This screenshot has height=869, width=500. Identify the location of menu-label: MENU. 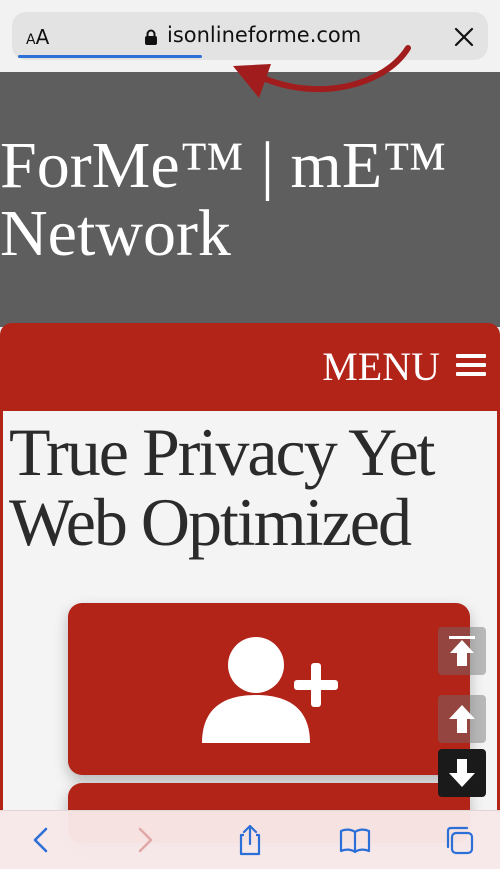
(381, 366).